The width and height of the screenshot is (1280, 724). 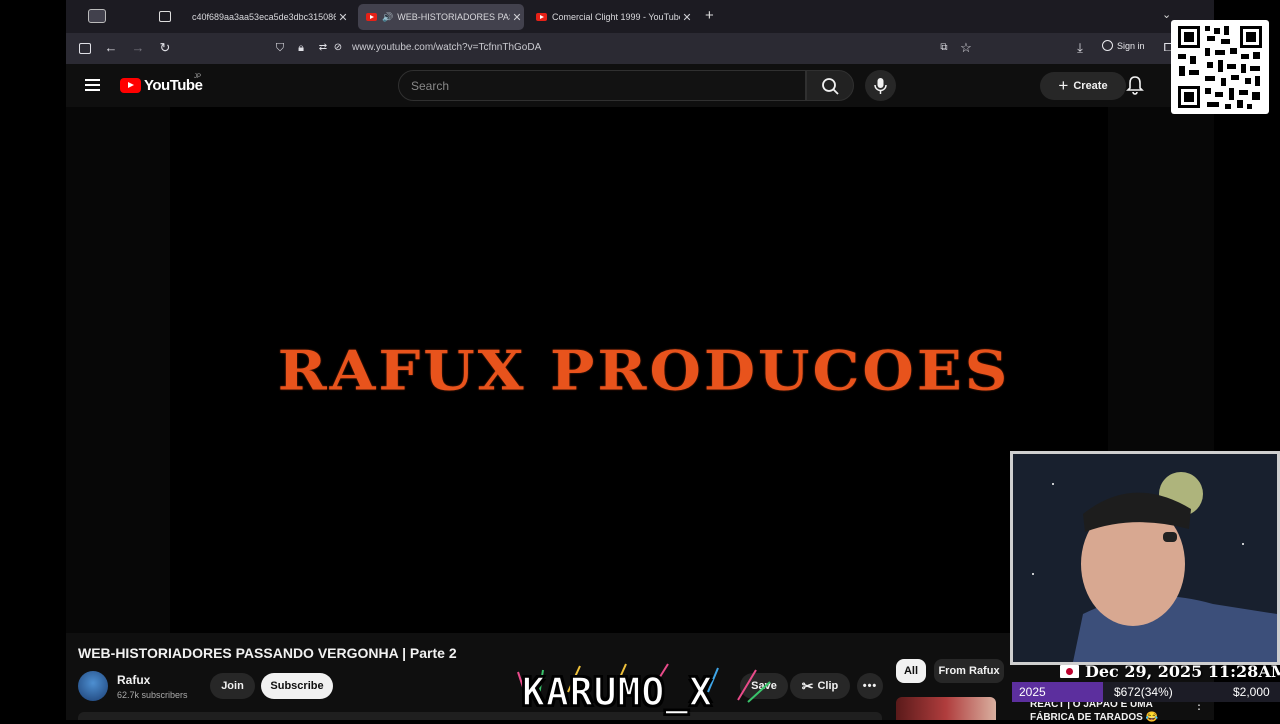 I want to click on back-arrow-icon: ←, so click(x=111, y=48).